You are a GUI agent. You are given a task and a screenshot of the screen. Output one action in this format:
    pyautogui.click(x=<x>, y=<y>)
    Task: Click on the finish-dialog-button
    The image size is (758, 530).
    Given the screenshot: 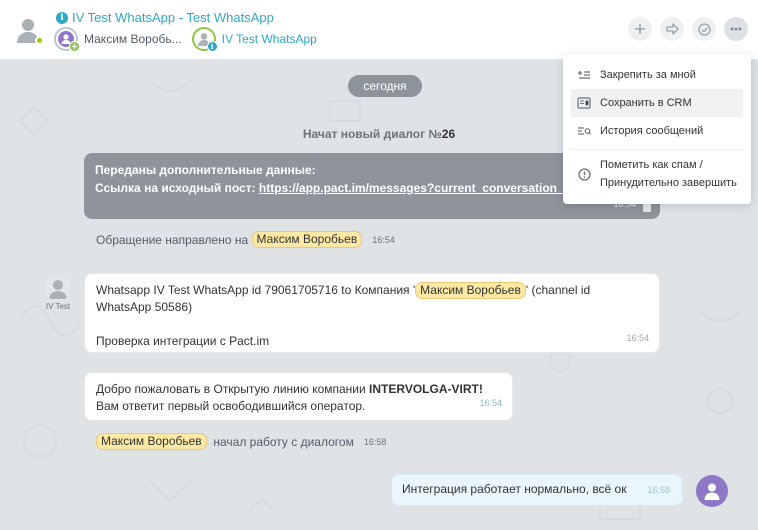 What is the action you would take?
    pyautogui.click(x=704, y=29)
    